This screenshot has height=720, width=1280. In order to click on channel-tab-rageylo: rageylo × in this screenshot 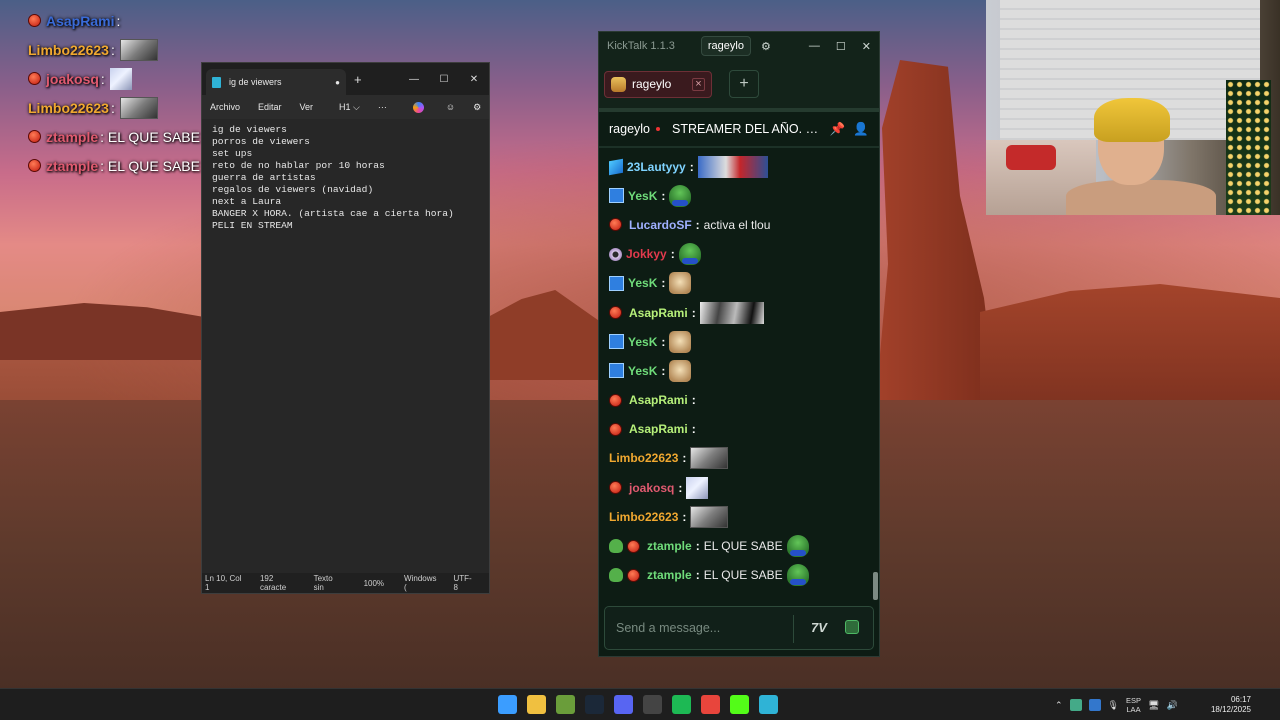, I will do `click(658, 84)`.